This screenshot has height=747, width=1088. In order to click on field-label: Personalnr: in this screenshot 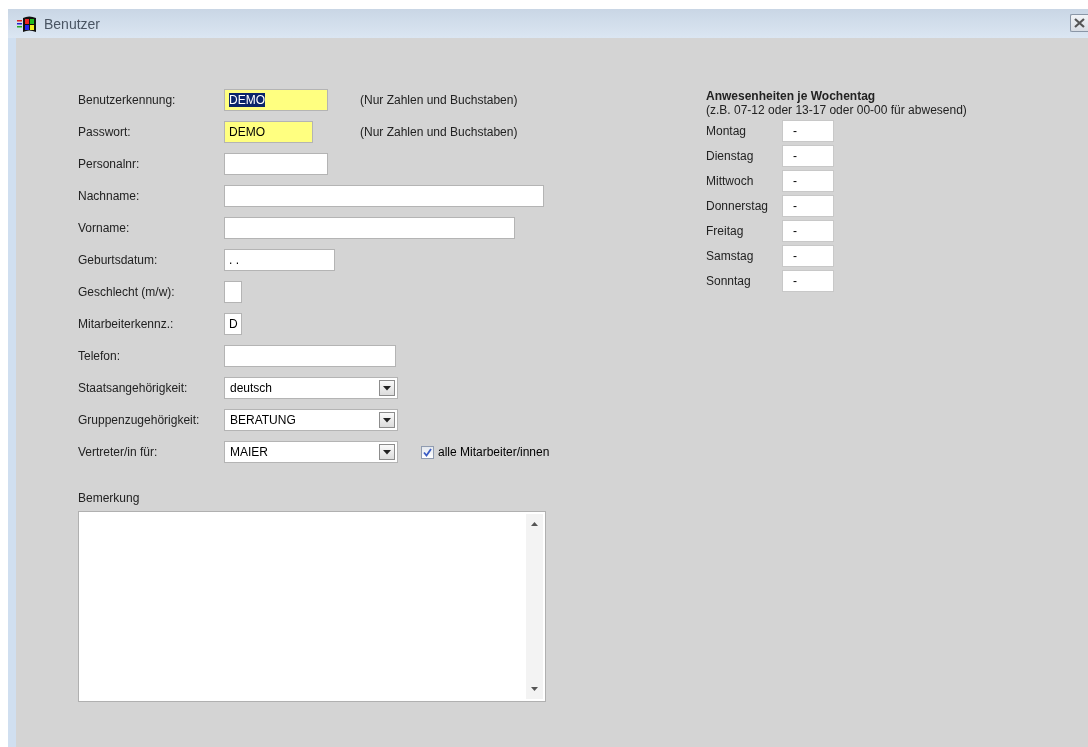, I will do `click(109, 164)`.